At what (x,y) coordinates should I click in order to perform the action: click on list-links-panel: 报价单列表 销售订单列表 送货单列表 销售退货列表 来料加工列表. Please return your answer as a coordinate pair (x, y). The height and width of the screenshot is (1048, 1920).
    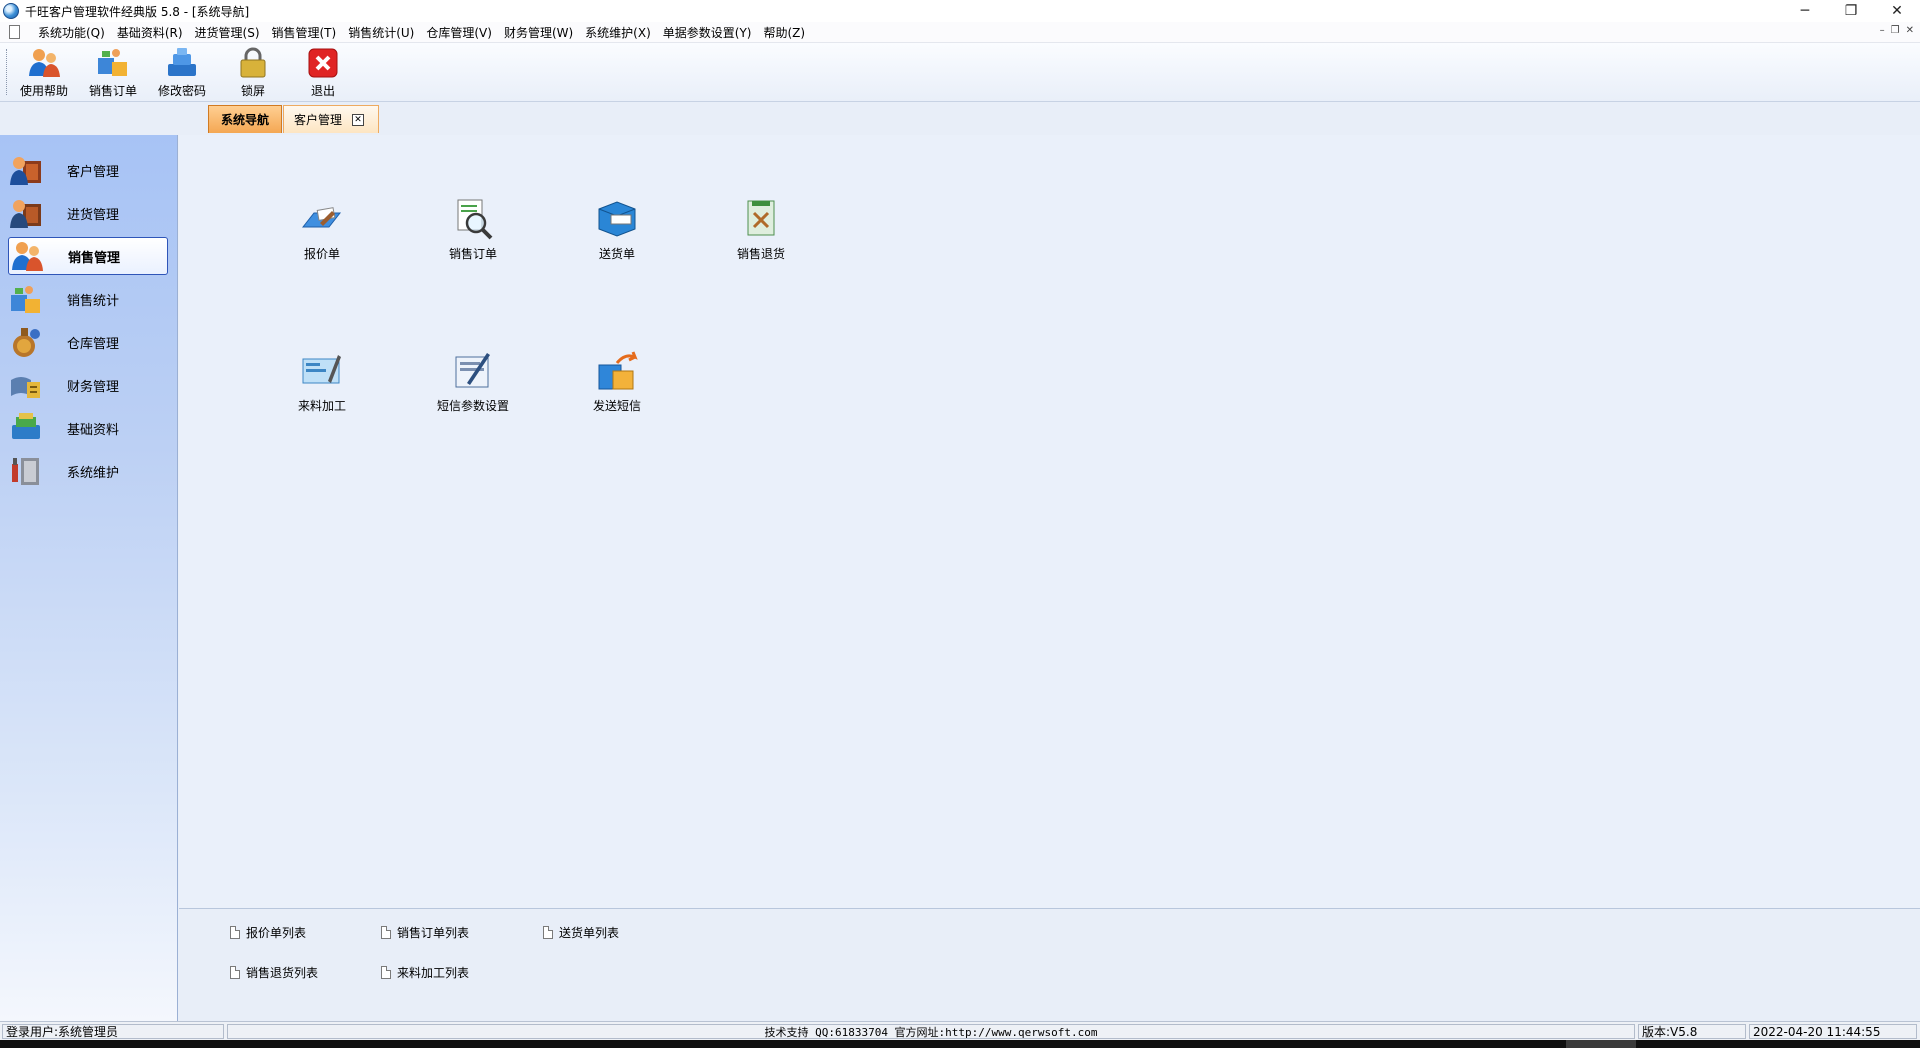
    Looking at the image, I should click on (1049, 964).